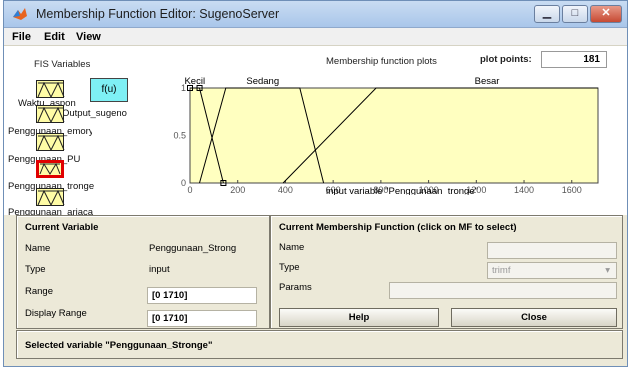  I want to click on close-window-button: ✕, so click(606, 14).